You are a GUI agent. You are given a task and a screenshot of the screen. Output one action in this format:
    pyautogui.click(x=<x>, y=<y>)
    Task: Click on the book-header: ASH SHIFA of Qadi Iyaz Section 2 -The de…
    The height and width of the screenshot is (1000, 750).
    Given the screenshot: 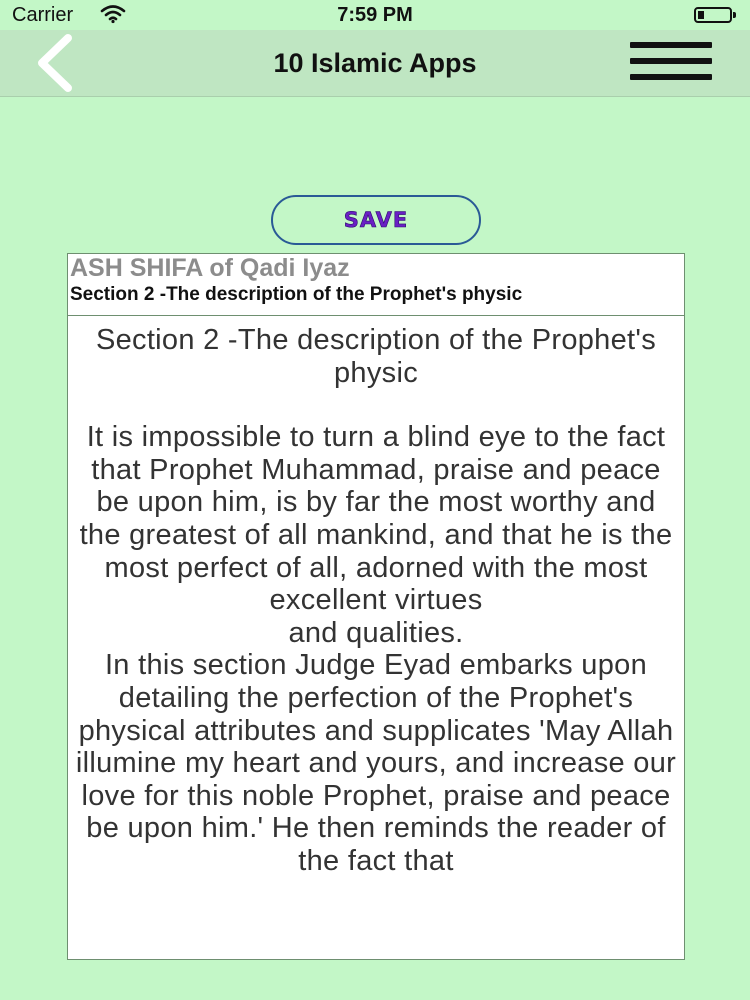 What is the action you would take?
    pyautogui.click(x=376, y=284)
    